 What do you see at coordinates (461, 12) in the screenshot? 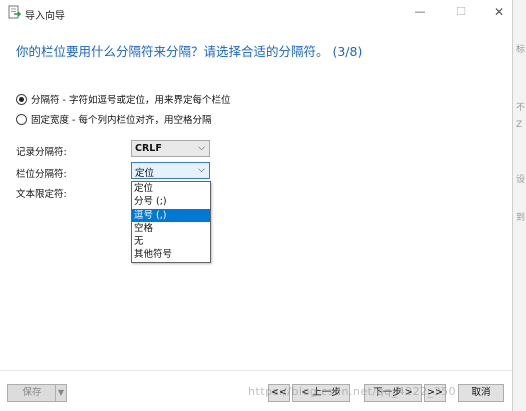
I see `maximize-button: ☐` at bounding box center [461, 12].